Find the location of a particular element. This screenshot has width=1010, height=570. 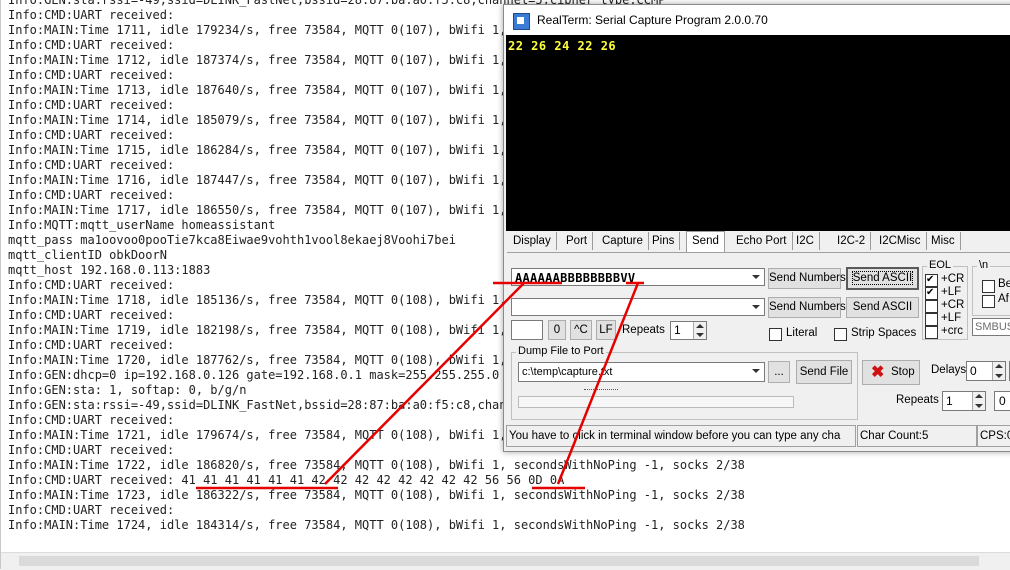

dump-file-path-value: c:\temp\capture.txt is located at coordinates (567, 372).